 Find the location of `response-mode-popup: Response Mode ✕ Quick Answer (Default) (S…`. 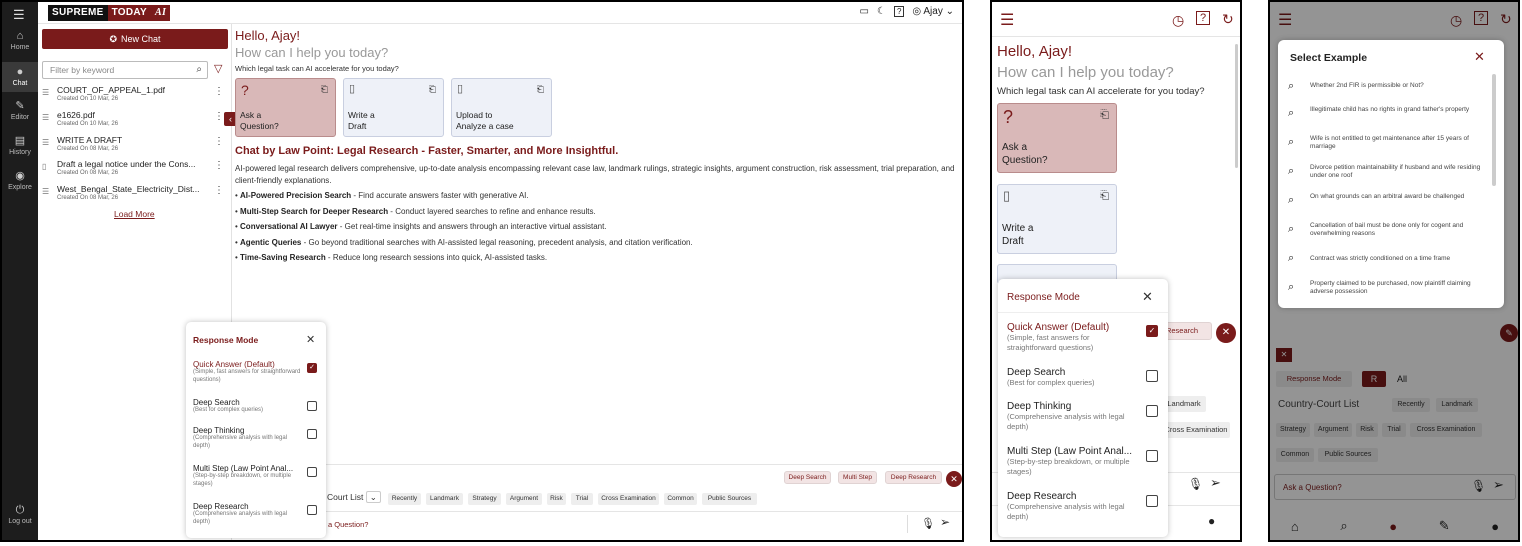

response-mode-popup: Response Mode ✕ Quick Answer (Default) (S… is located at coordinates (1083, 408).